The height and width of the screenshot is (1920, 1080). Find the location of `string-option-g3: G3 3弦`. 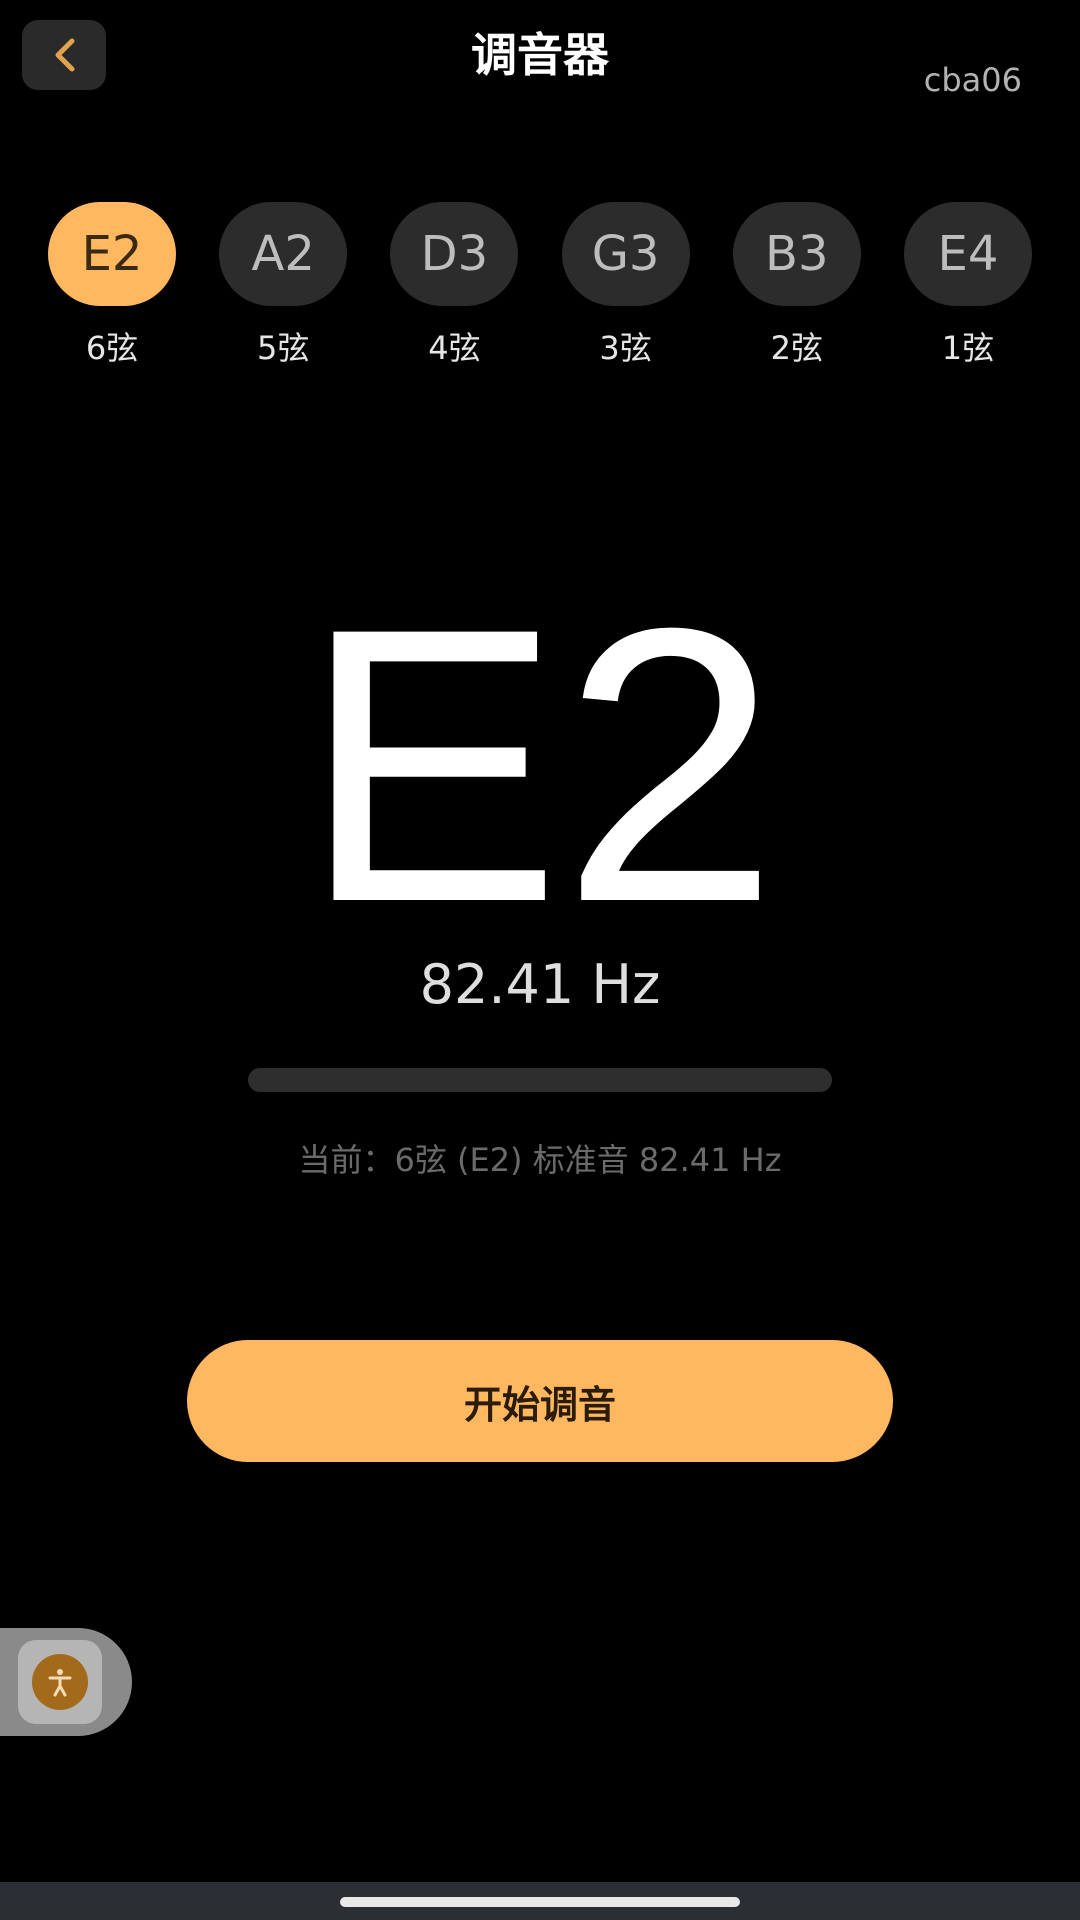

string-option-g3: G3 3弦 is located at coordinates (625, 285).